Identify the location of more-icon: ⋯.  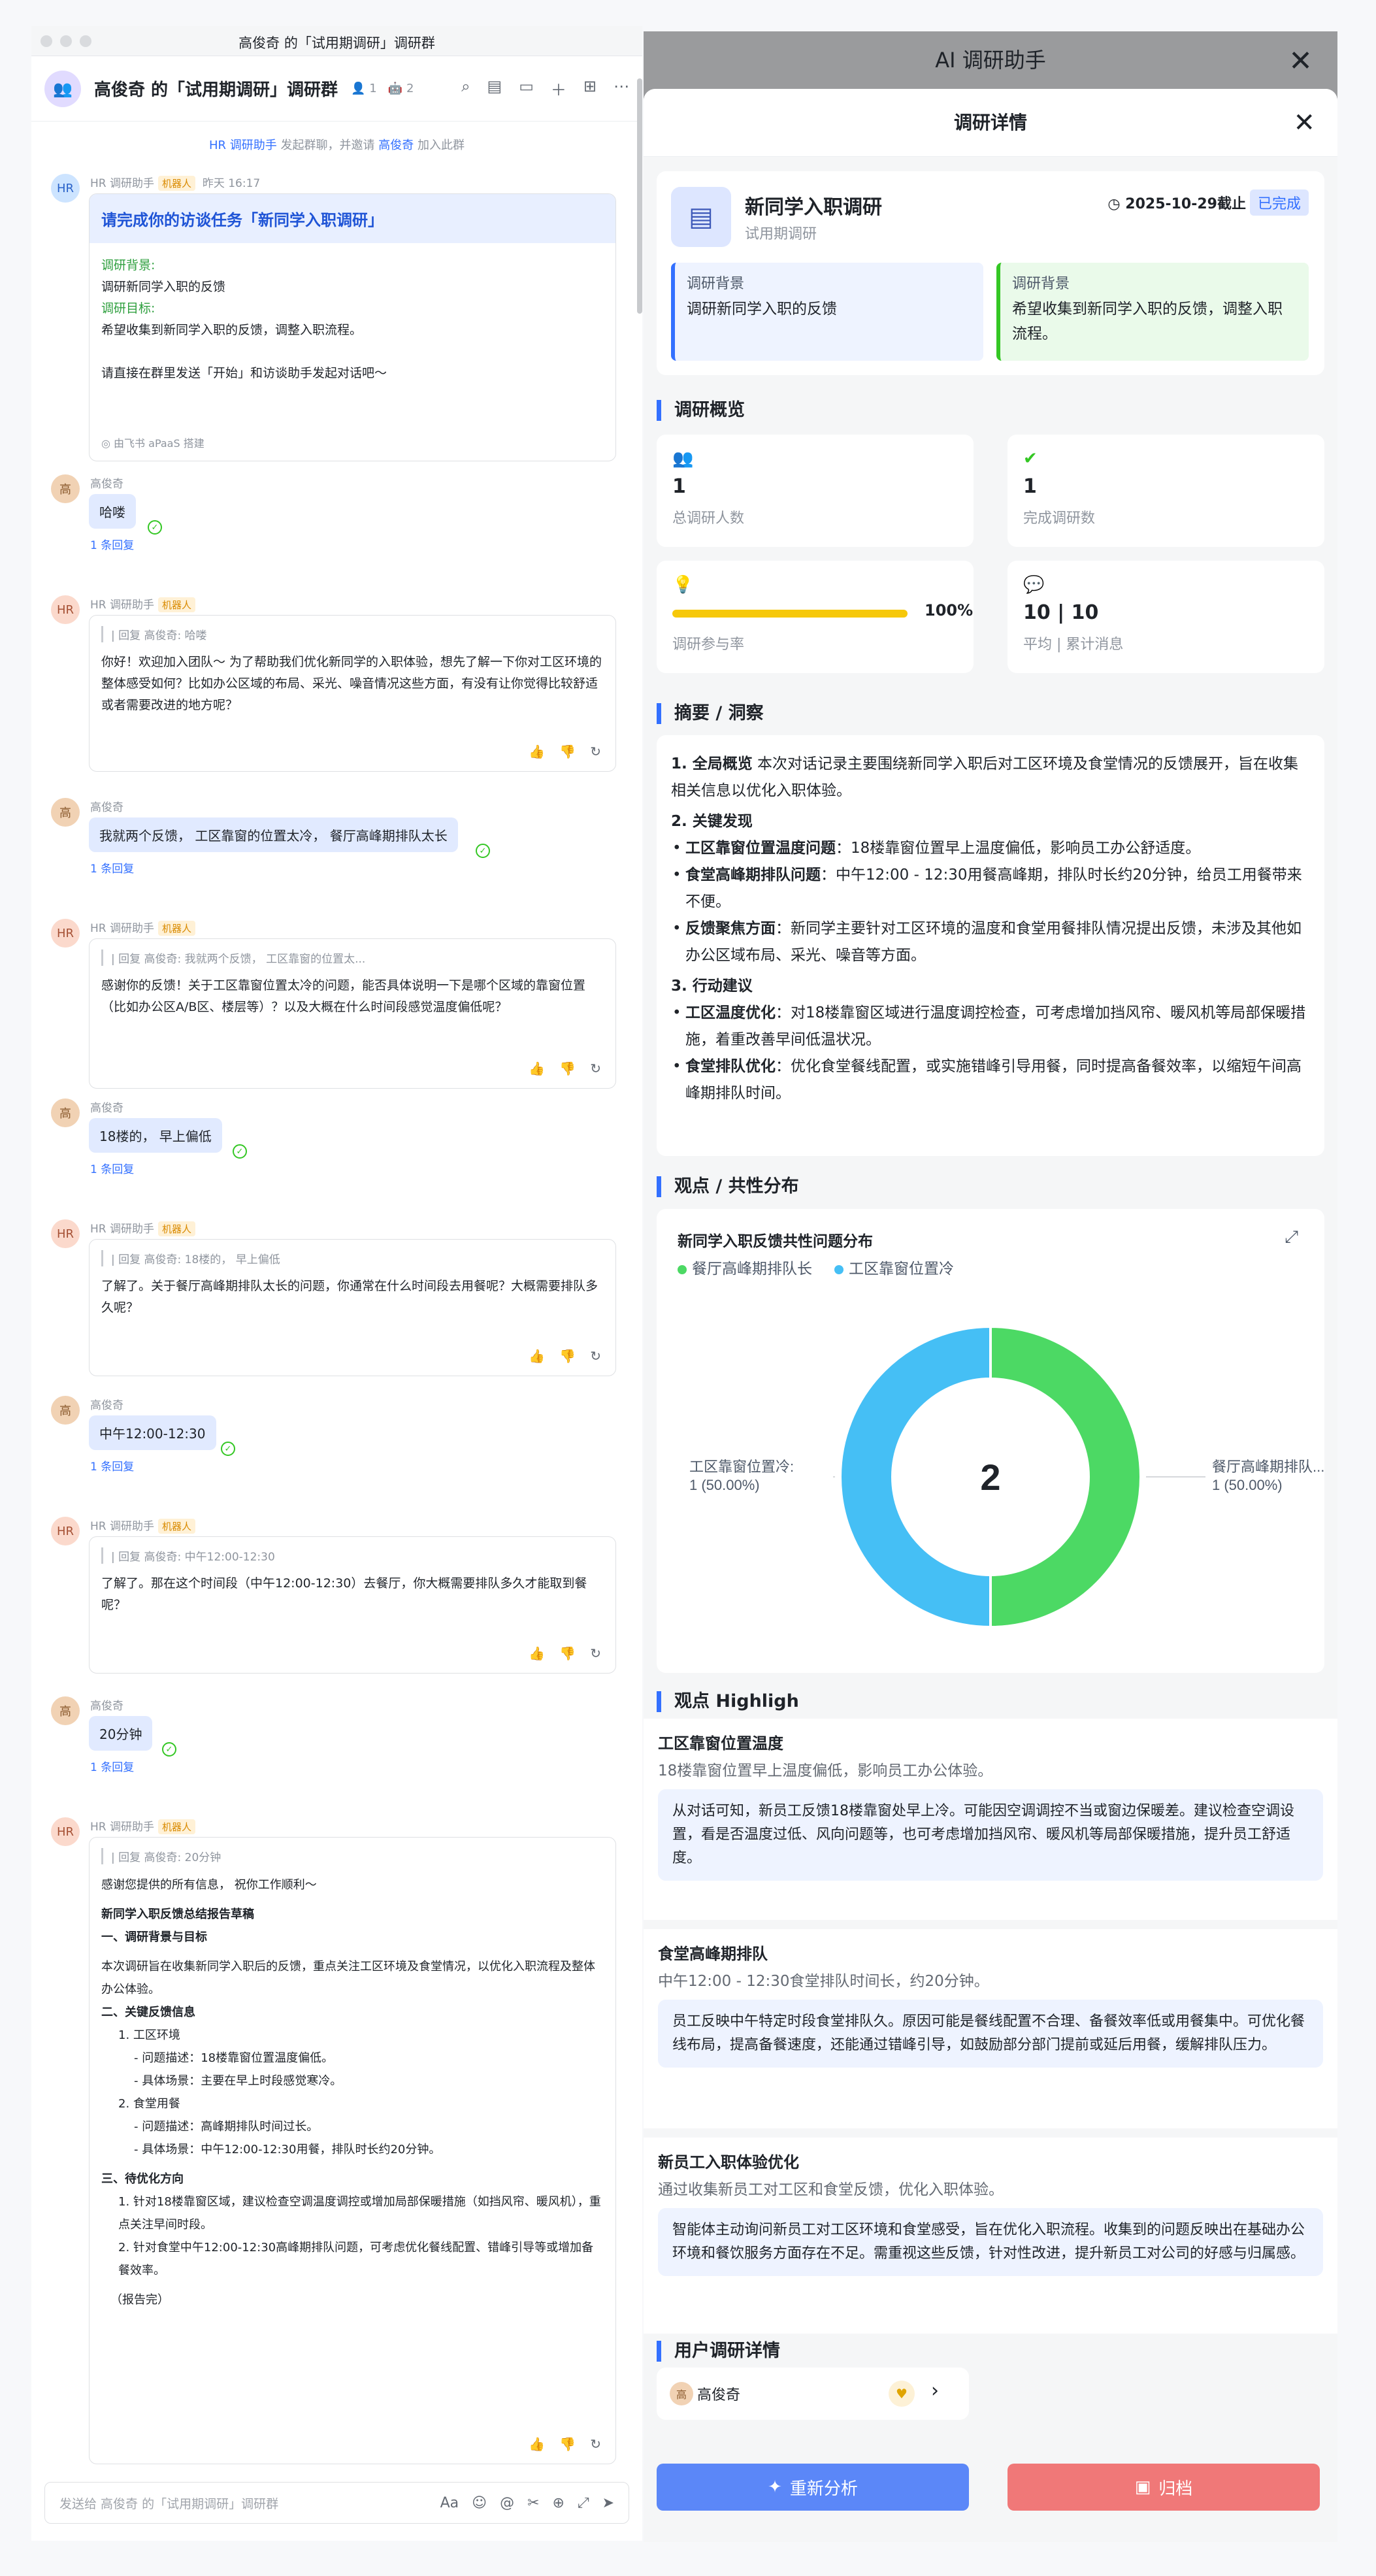
(621, 88).